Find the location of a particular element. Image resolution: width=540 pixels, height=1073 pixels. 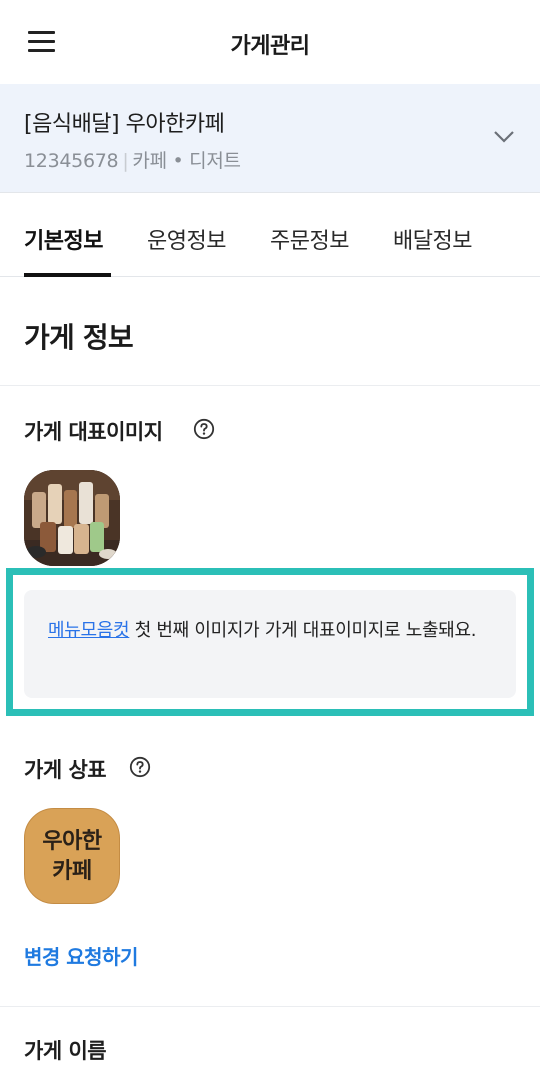

menu-collection-link: 메뉴모음컷 is located at coordinates (89, 630).